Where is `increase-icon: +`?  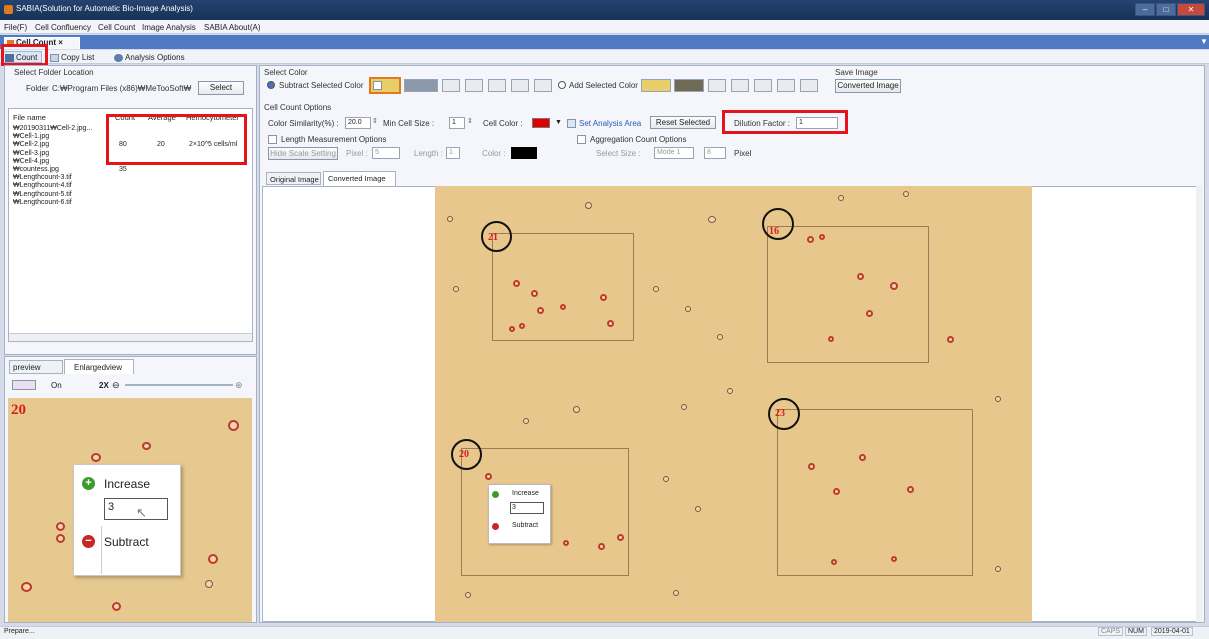
increase-icon: + is located at coordinates (88, 483).